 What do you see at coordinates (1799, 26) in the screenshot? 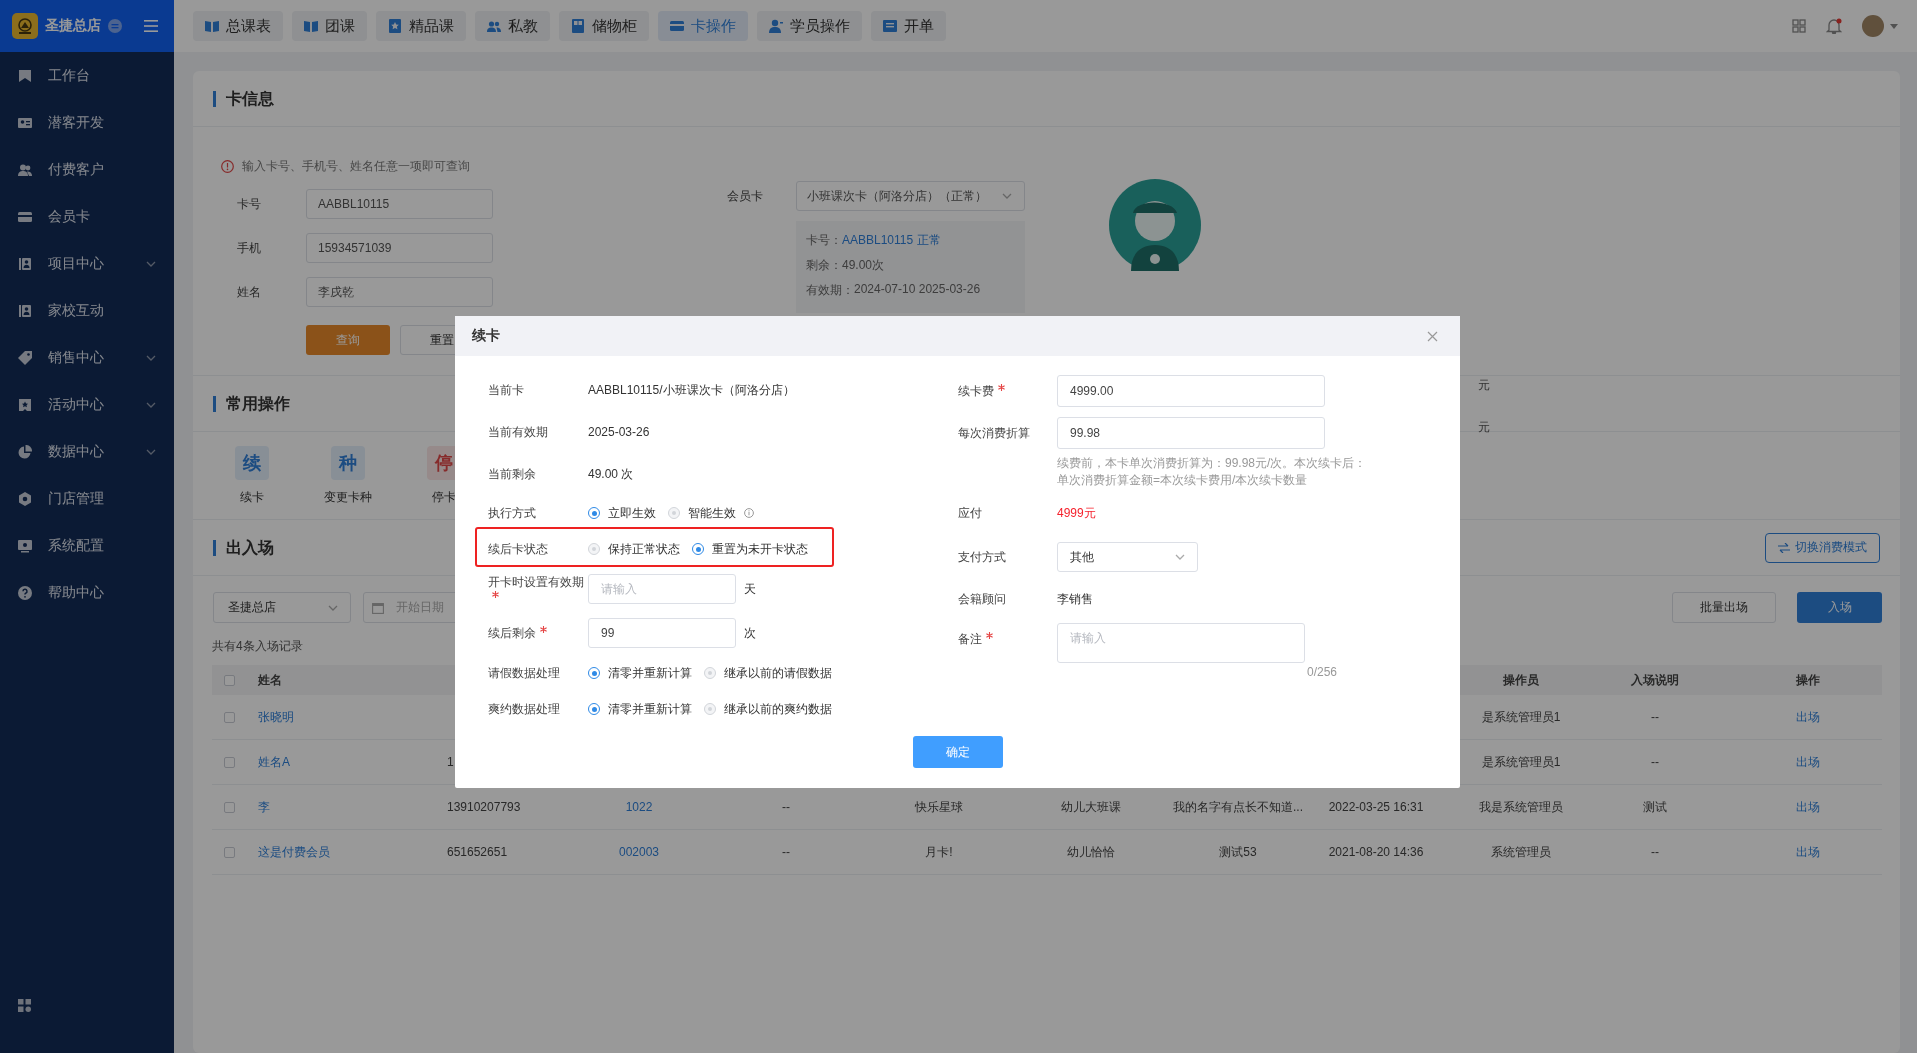
I see `grid-icon` at bounding box center [1799, 26].